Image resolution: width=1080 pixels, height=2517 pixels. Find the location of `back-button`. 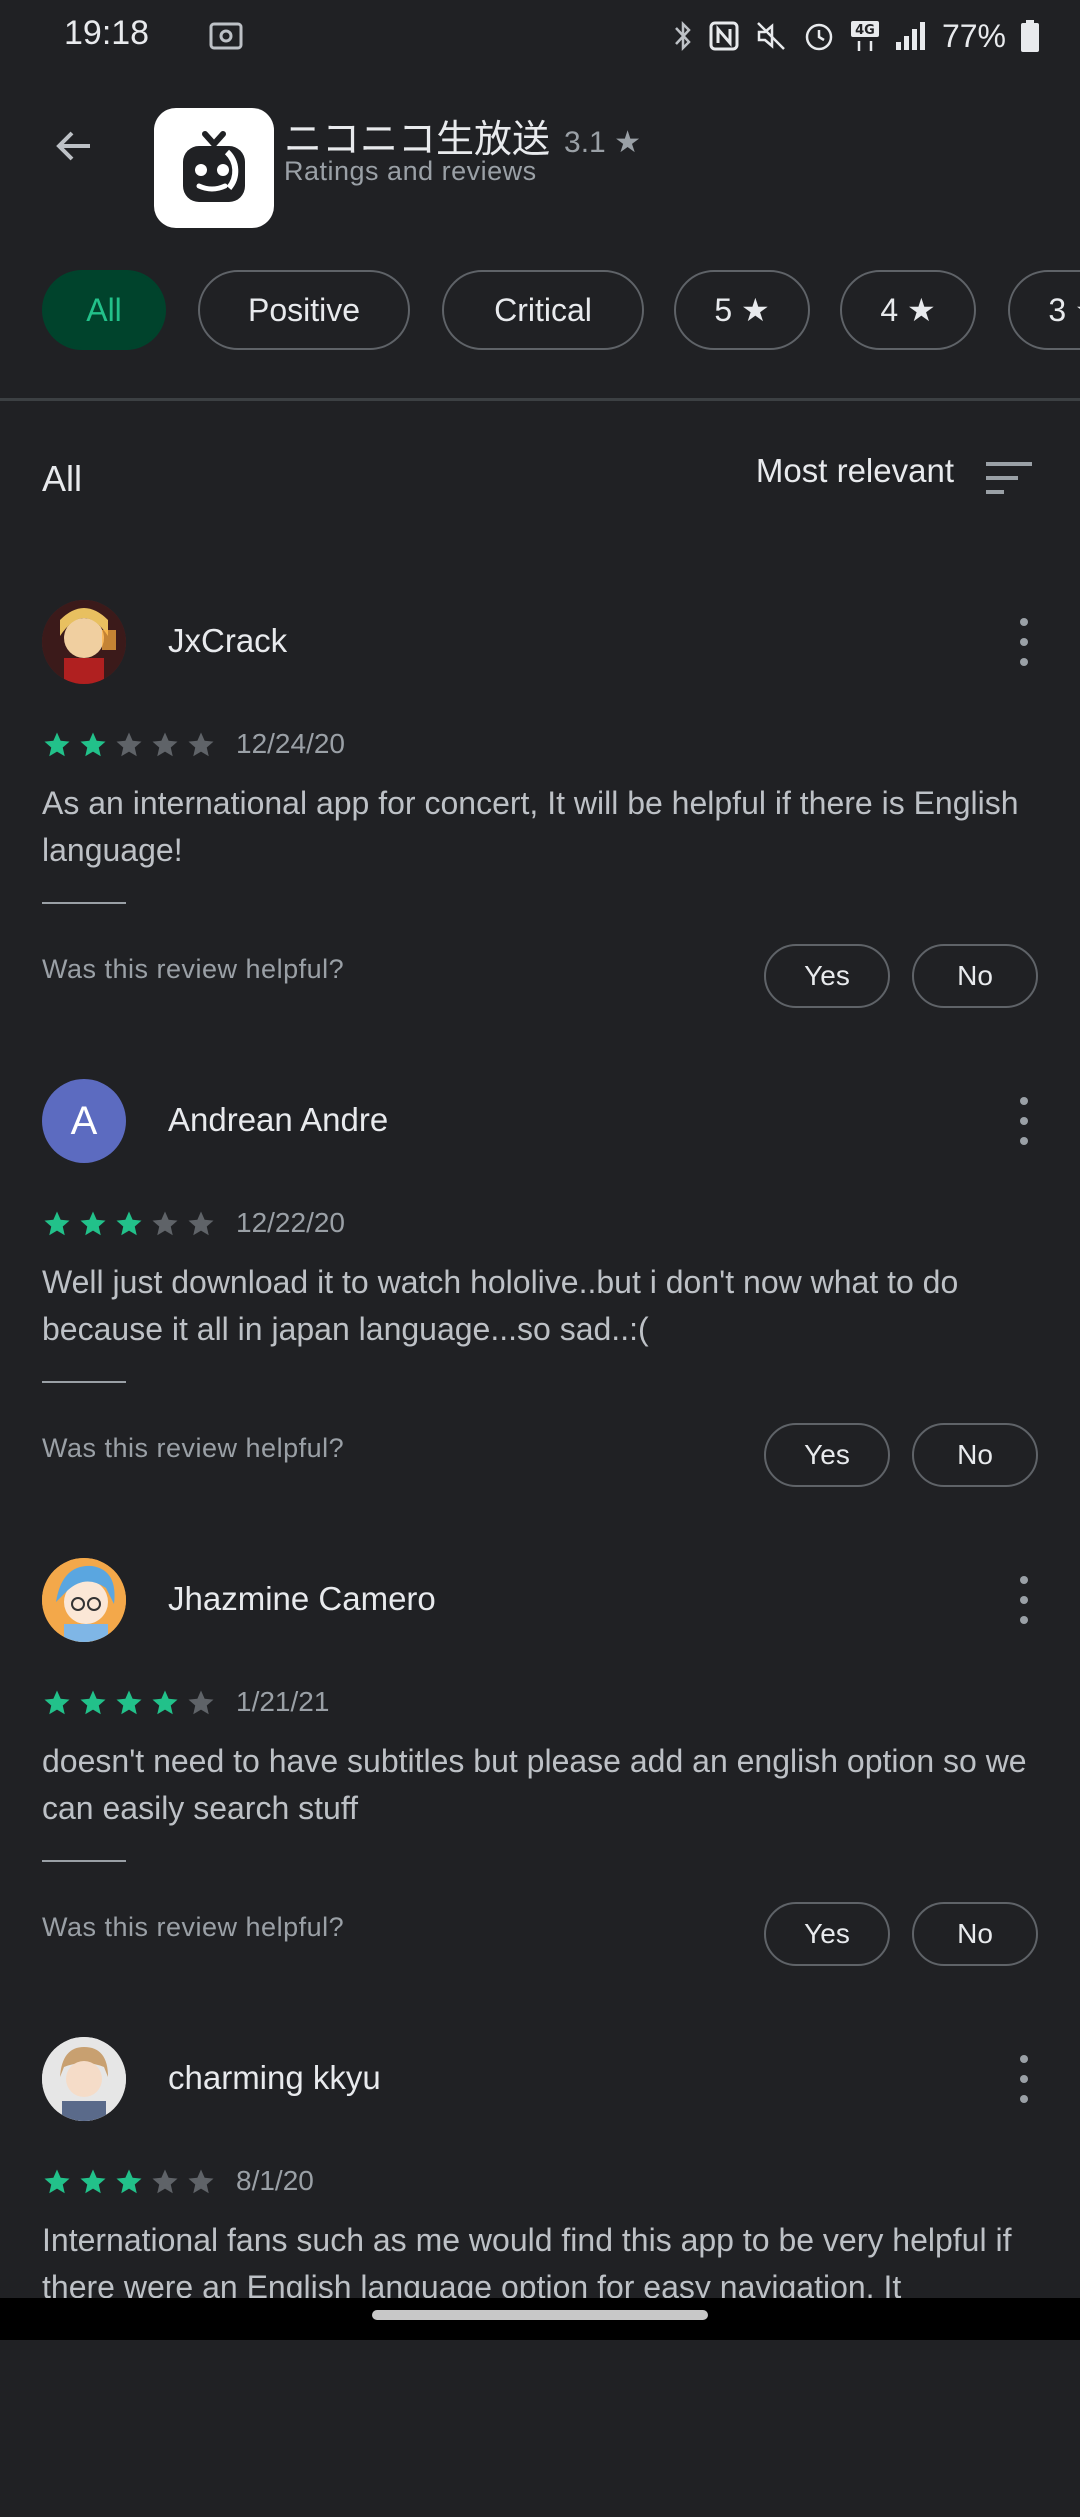

back-button is located at coordinates (74, 146).